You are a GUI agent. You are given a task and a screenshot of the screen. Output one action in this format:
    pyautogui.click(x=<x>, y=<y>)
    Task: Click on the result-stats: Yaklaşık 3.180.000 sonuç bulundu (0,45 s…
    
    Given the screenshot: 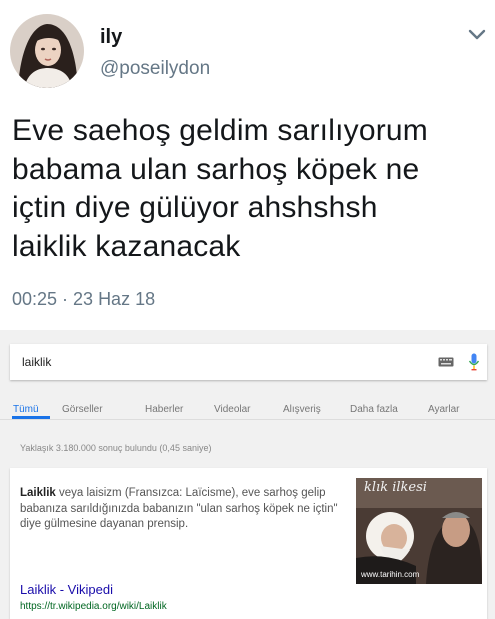 What is the action you would take?
    pyautogui.click(x=116, y=448)
    